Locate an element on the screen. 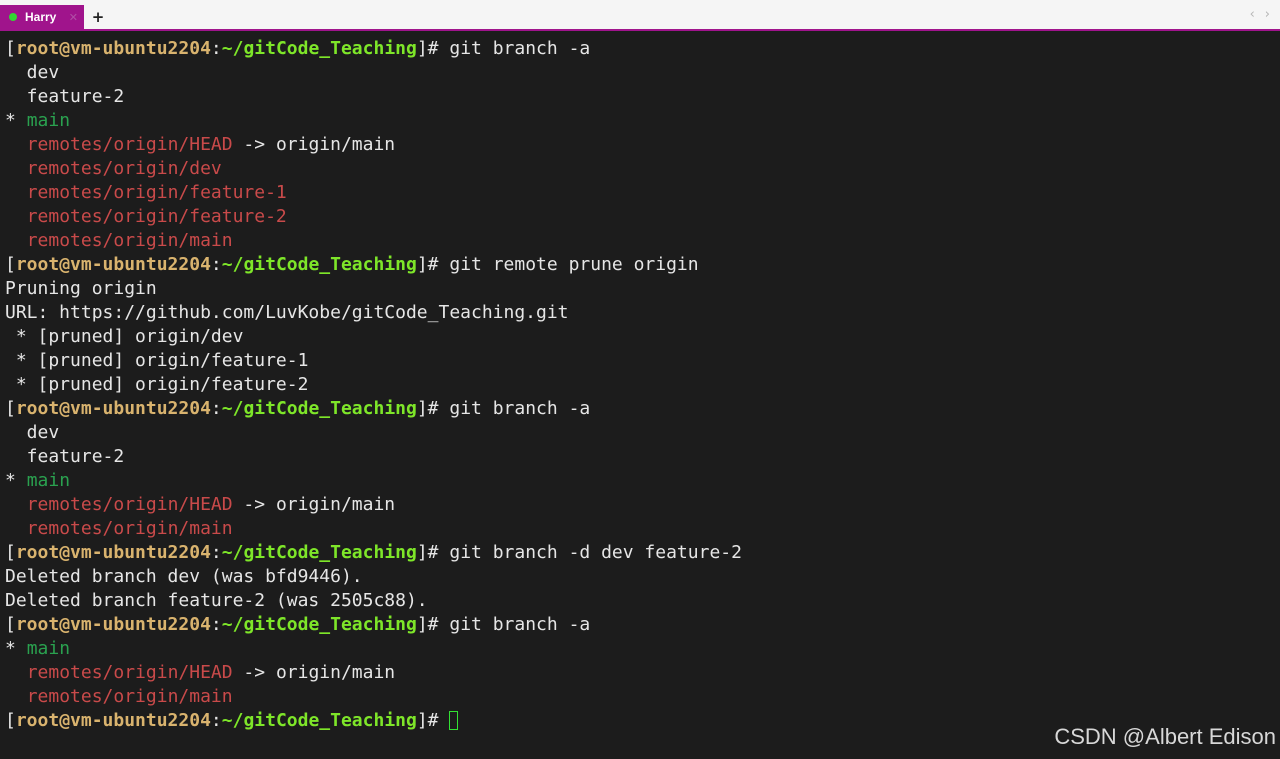 The height and width of the screenshot is (759, 1280). chevron-left-icon: ‹ is located at coordinates (1252, 14).